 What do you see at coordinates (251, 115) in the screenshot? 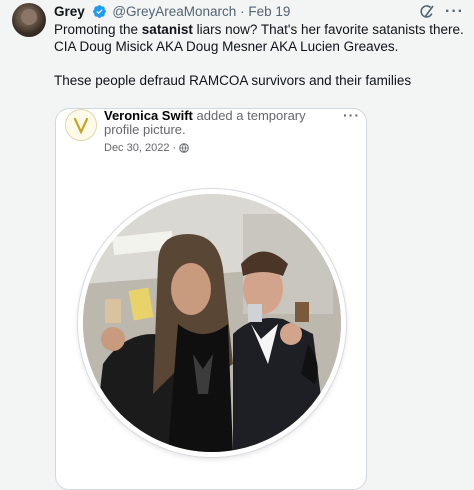
I see `fb-action-text: added a temporary` at bounding box center [251, 115].